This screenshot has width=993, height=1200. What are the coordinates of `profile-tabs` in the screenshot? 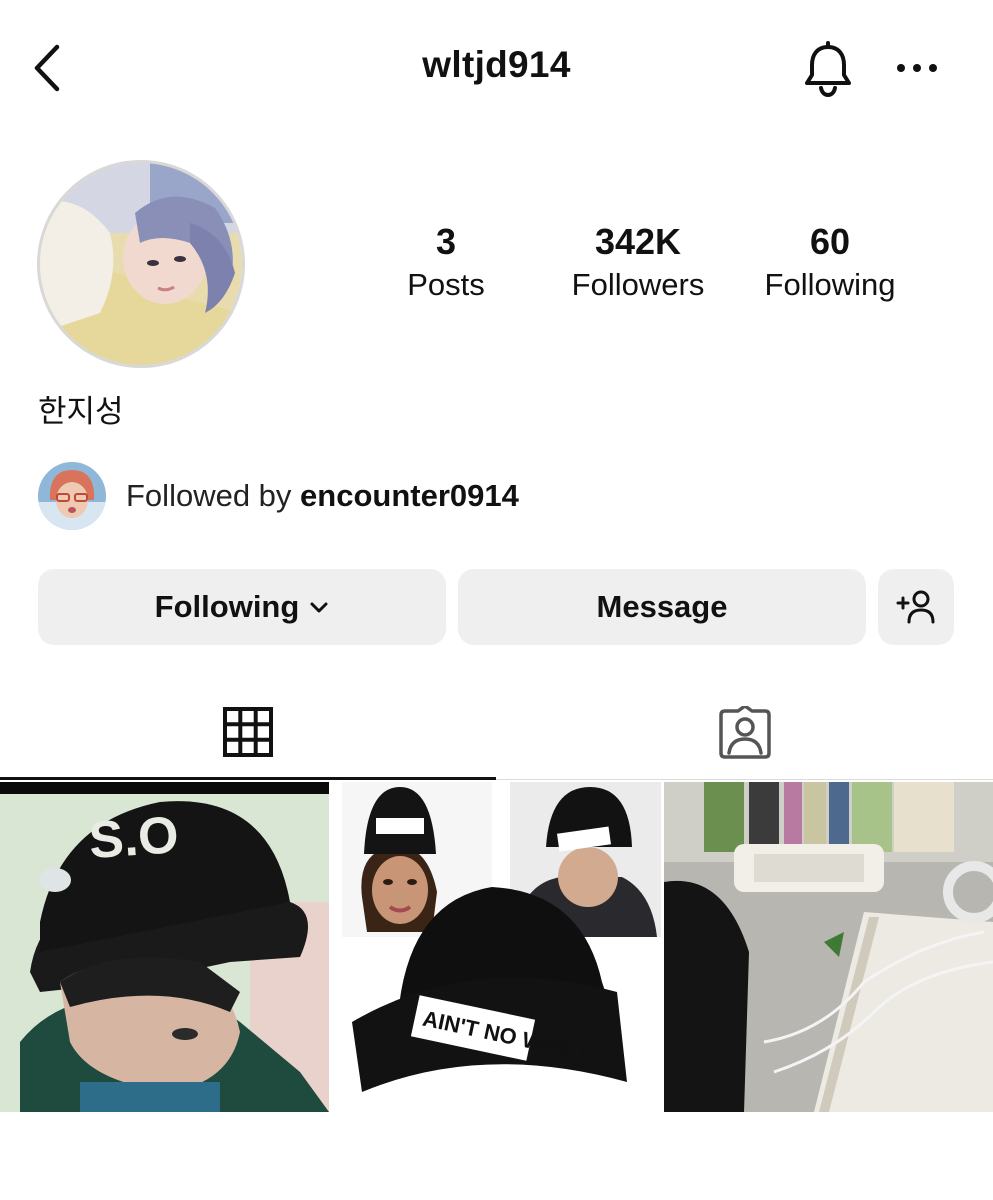 It's located at (496, 733).